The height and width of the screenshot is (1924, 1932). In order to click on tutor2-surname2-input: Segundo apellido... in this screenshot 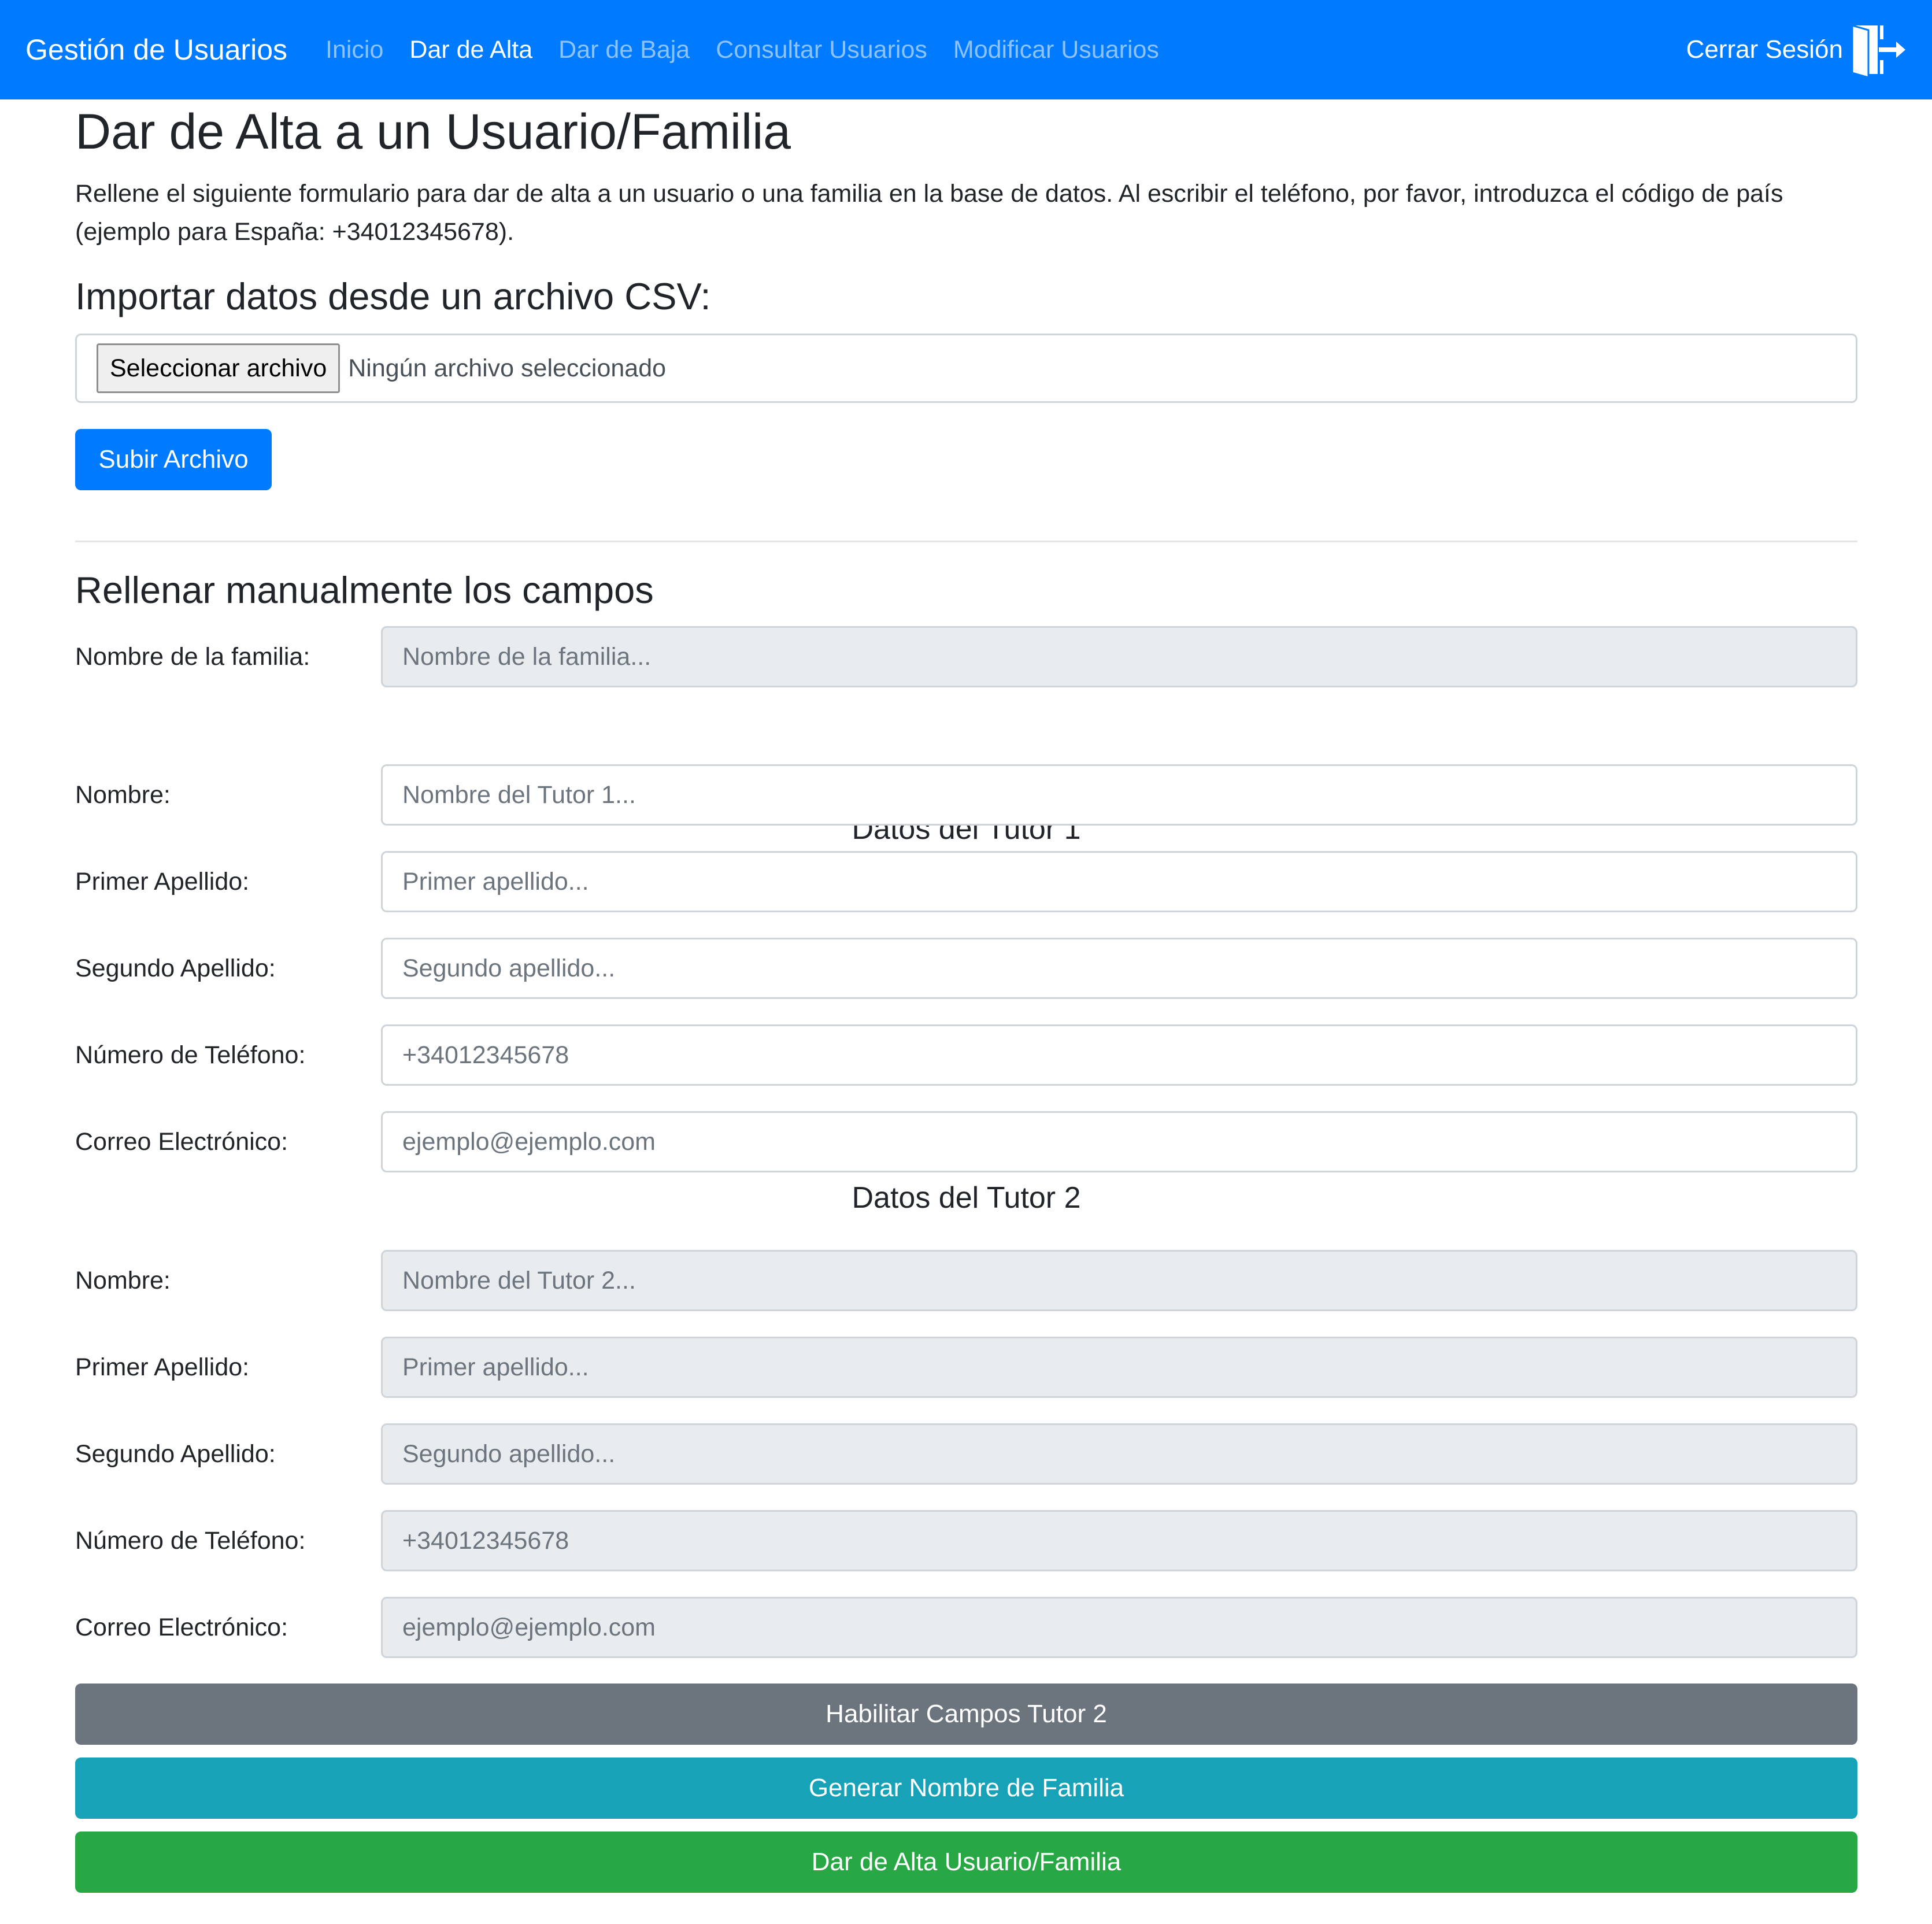, I will do `click(1119, 1454)`.